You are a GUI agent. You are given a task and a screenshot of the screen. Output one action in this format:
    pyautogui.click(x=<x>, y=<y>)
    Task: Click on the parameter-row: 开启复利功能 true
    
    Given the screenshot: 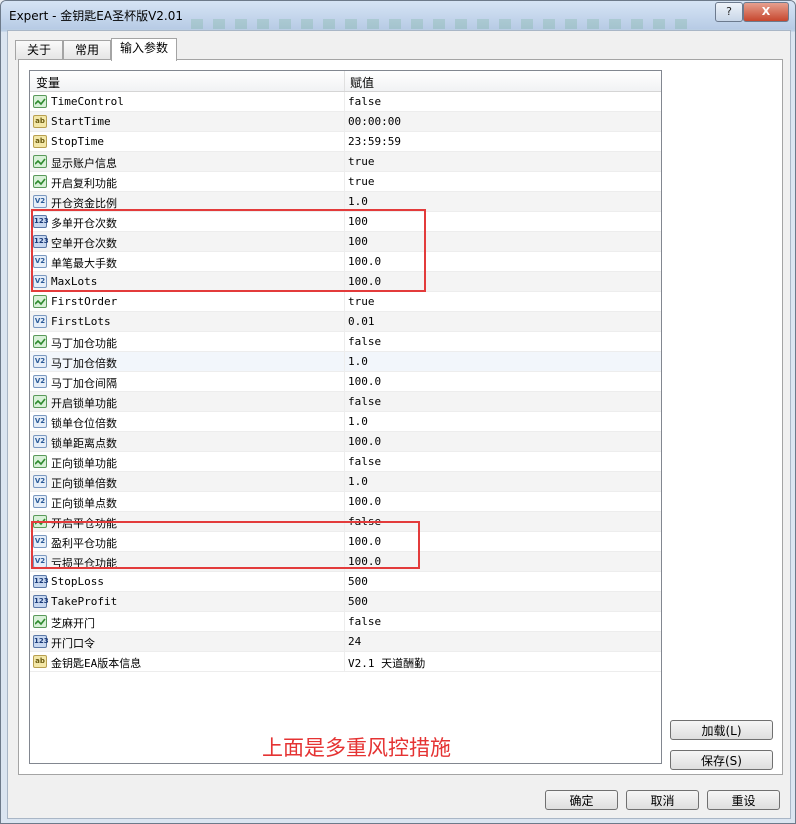 What is the action you would take?
    pyautogui.click(x=345, y=182)
    